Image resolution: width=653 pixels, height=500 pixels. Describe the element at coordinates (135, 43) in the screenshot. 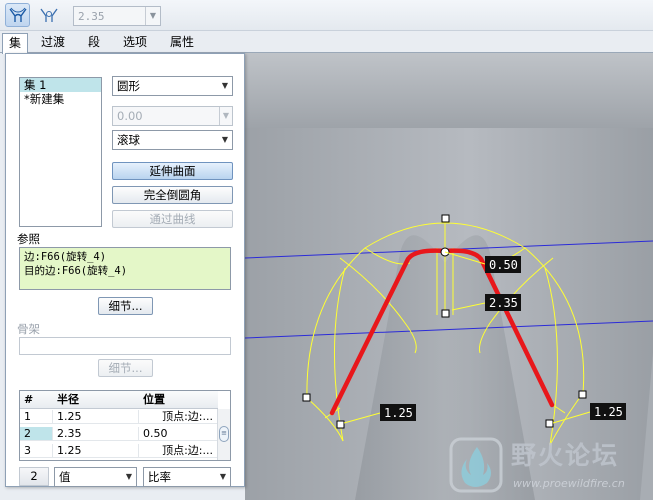

I see `tab-options: 选项` at that location.